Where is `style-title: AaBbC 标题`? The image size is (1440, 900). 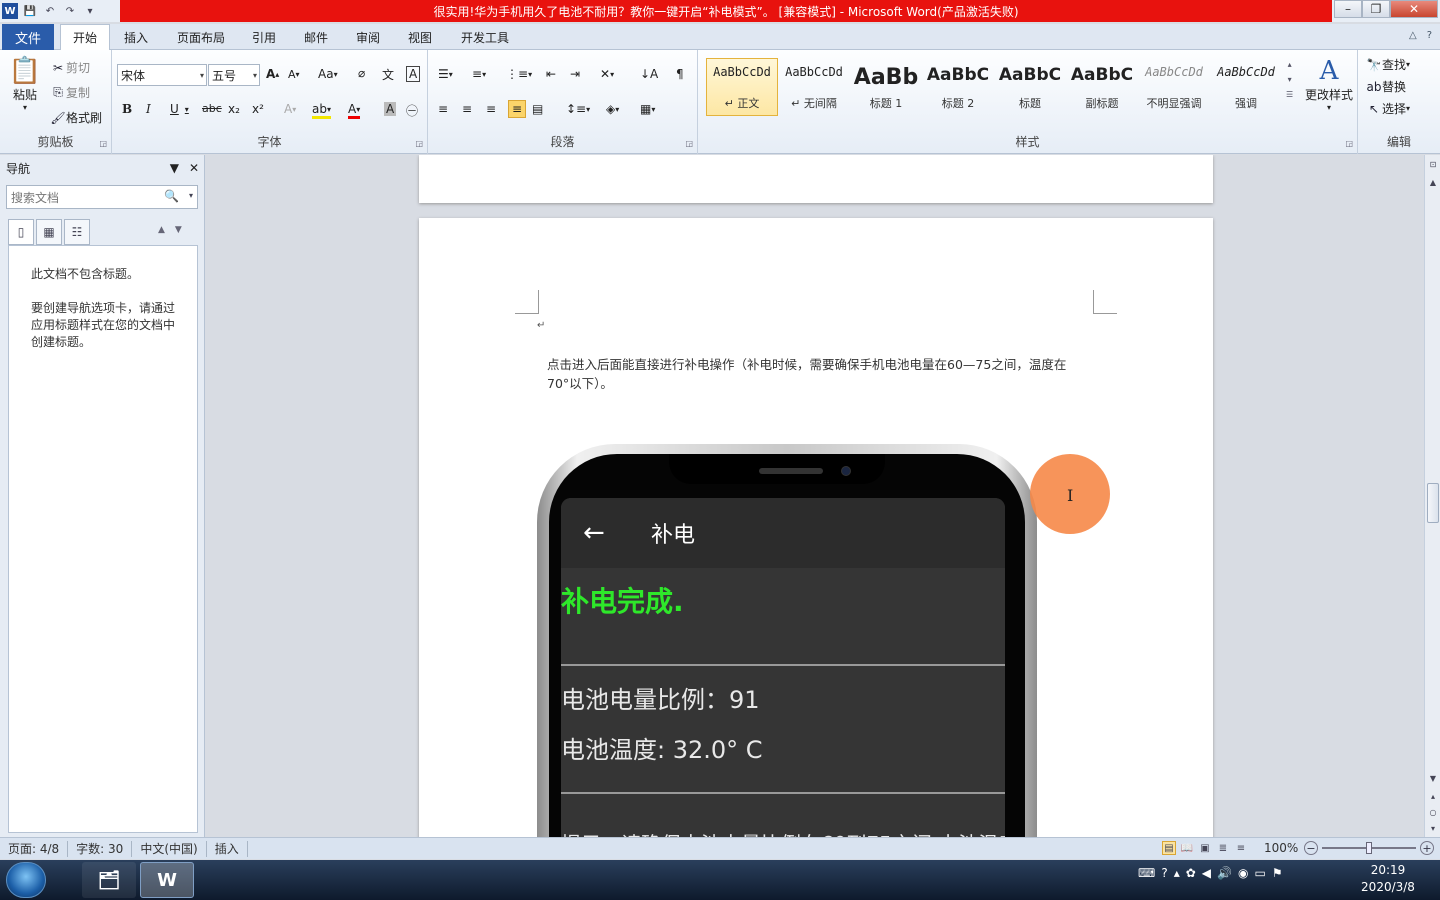
style-title: AaBbC 标题 is located at coordinates (1030, 87).